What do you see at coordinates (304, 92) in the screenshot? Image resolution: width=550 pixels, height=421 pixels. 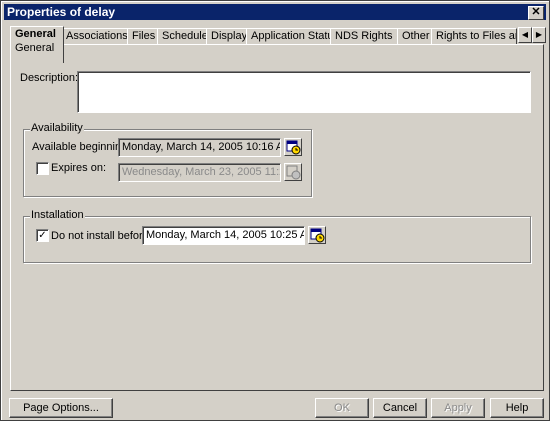 I see `description-field` at bounding box center [304, 92].